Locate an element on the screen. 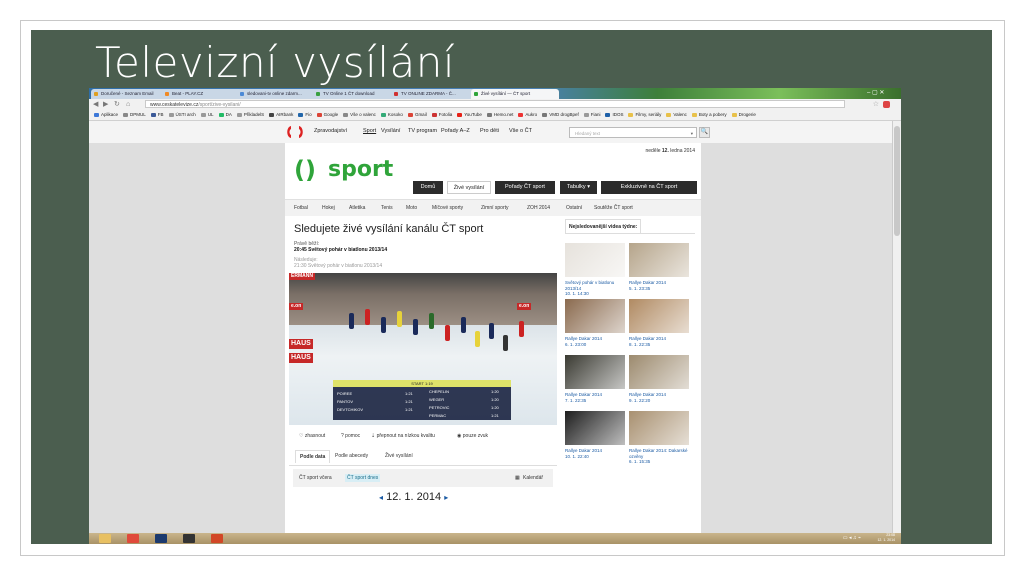  bookmark-item: Aukro is located at coordinates (527, 115).